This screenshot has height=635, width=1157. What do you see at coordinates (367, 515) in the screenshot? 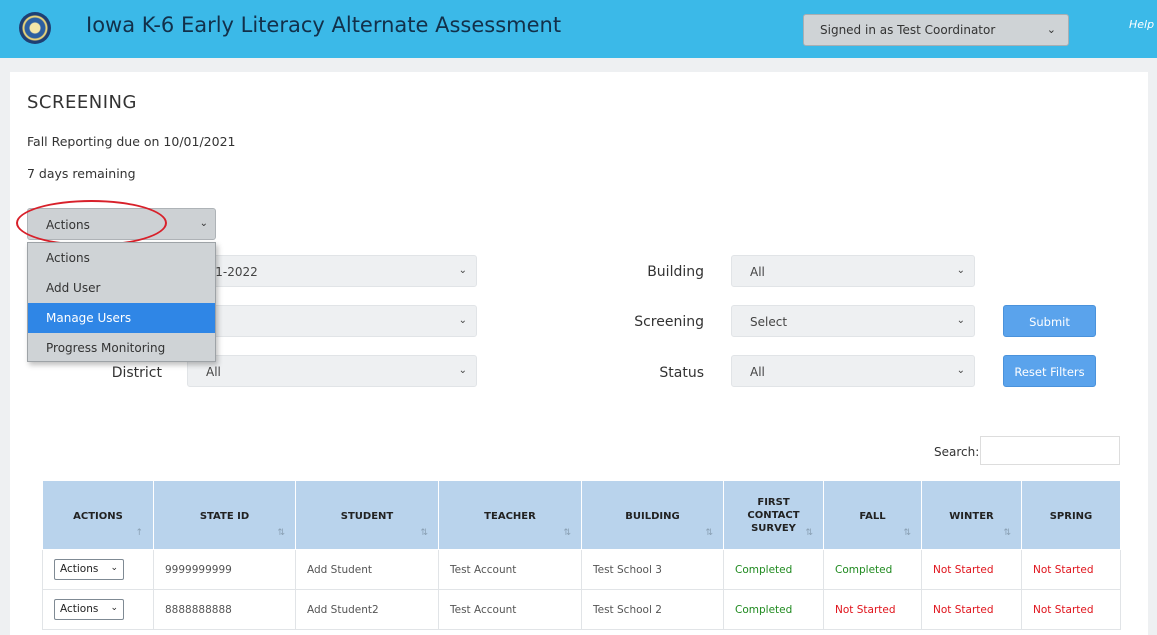
I see `column-header-student: STUDENT ⇅` at bounding box center [367, 515].